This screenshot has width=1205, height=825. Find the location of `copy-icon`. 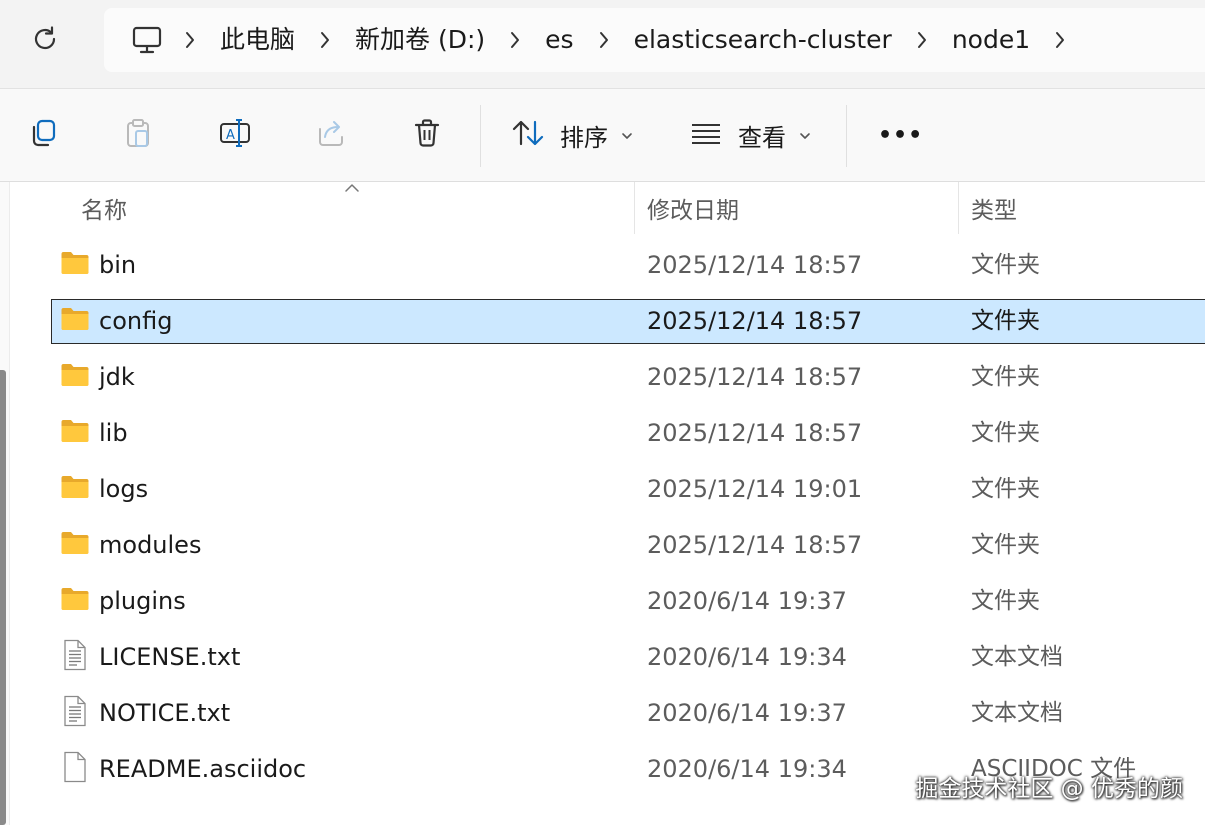

copy-icon is located at coordinates (43, 135).